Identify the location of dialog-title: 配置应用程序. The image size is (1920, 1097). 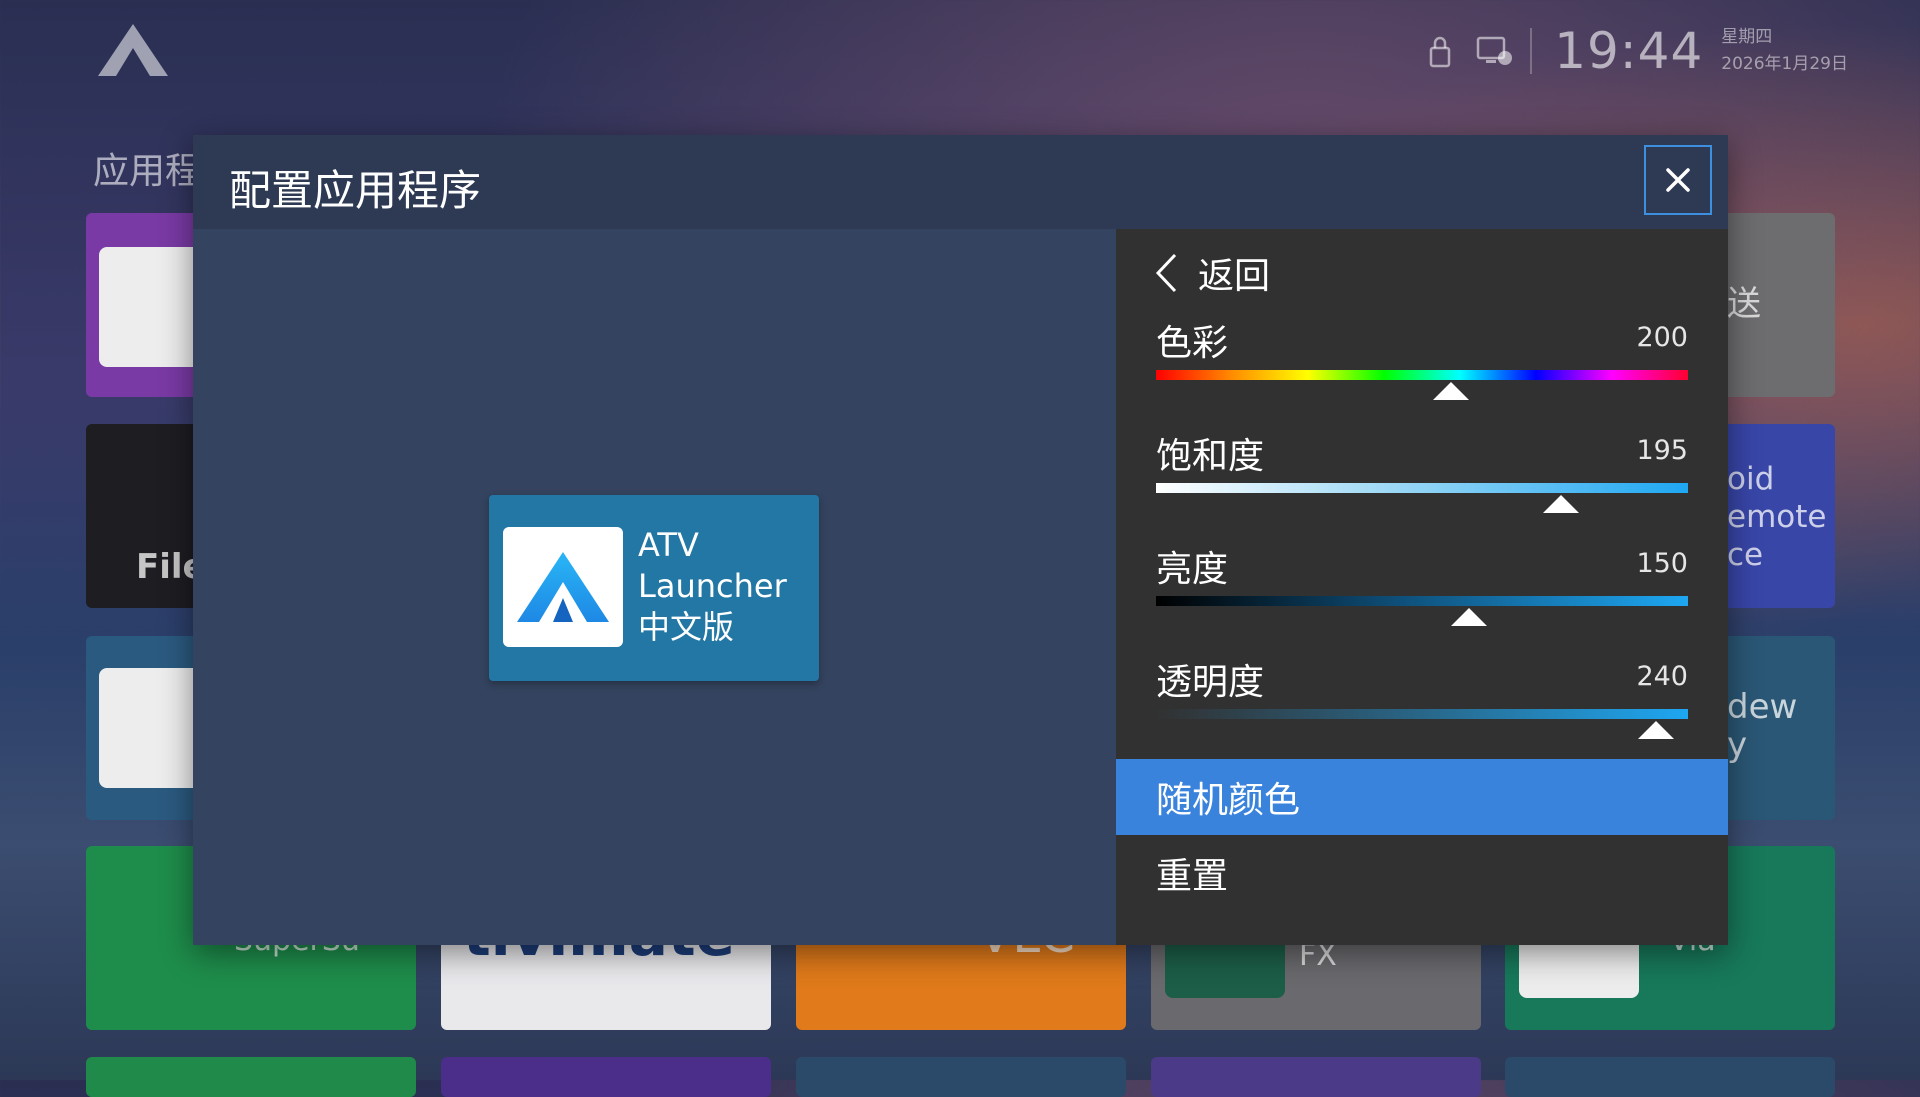
(355, 190).